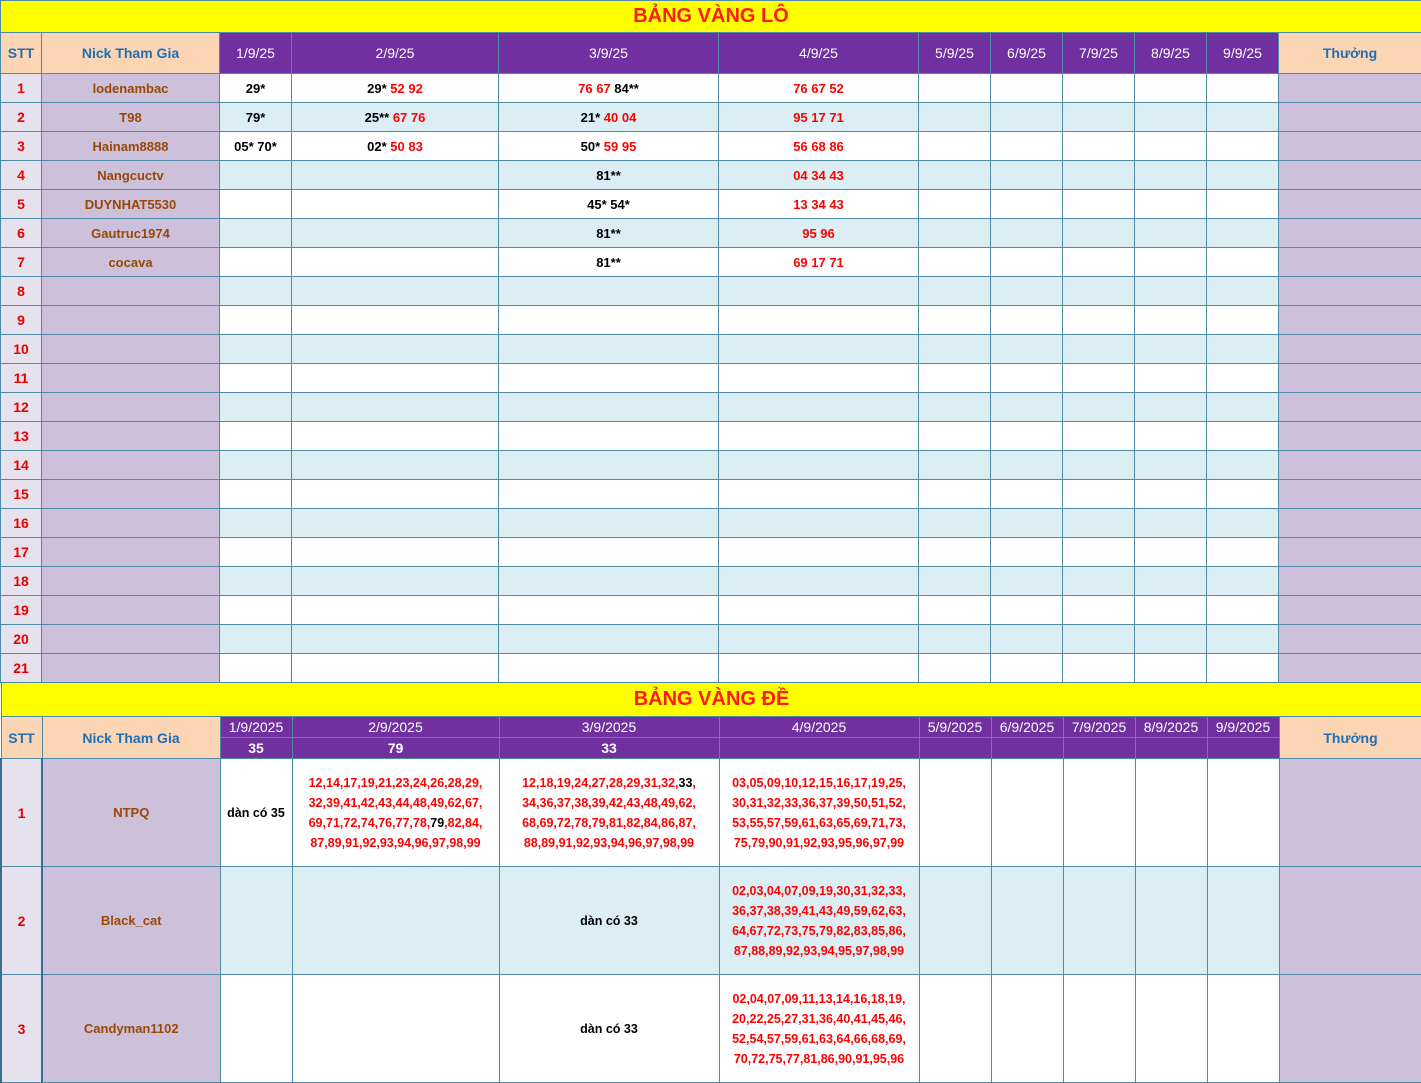 This screenshot has height=1083, width=1421. What do you see at coordinates (819, 1038) in the screenshot?
I see `entry-text: 52,54,57,59,61,63,64,66,68,69,` at bounding box center [819, 1038].